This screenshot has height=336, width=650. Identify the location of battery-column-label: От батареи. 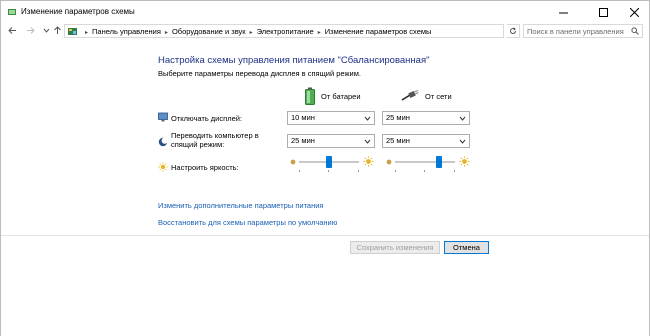
(341, 96).